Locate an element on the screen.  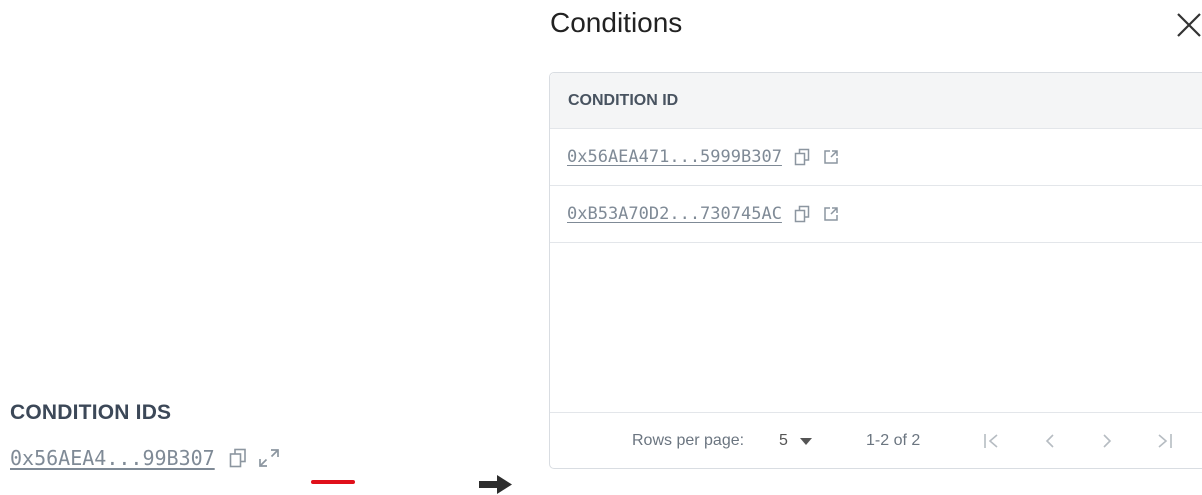
condition-ids-heading: CONDITION IDS is located at coordinates (91, 412).